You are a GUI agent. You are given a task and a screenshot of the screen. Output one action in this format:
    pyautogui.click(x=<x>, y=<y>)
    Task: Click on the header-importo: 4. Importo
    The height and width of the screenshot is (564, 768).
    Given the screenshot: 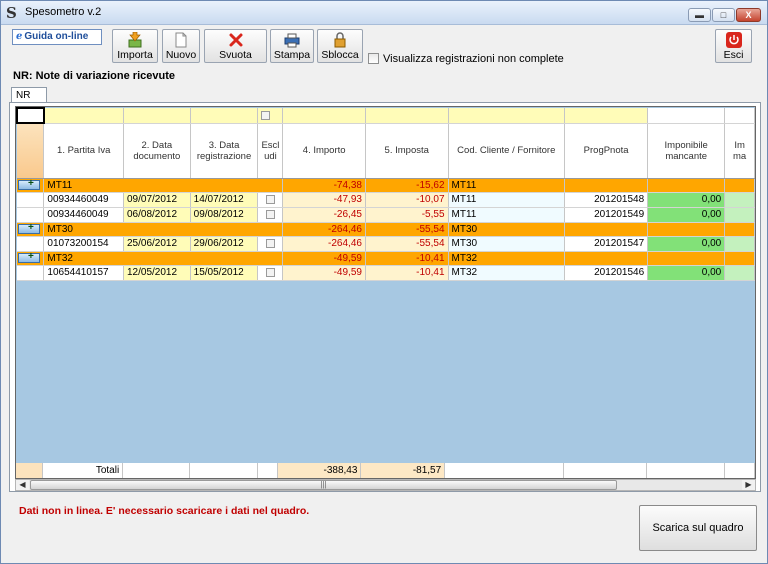 What is the action you would take?
    pyautogui.click(x=324, y=151)
    